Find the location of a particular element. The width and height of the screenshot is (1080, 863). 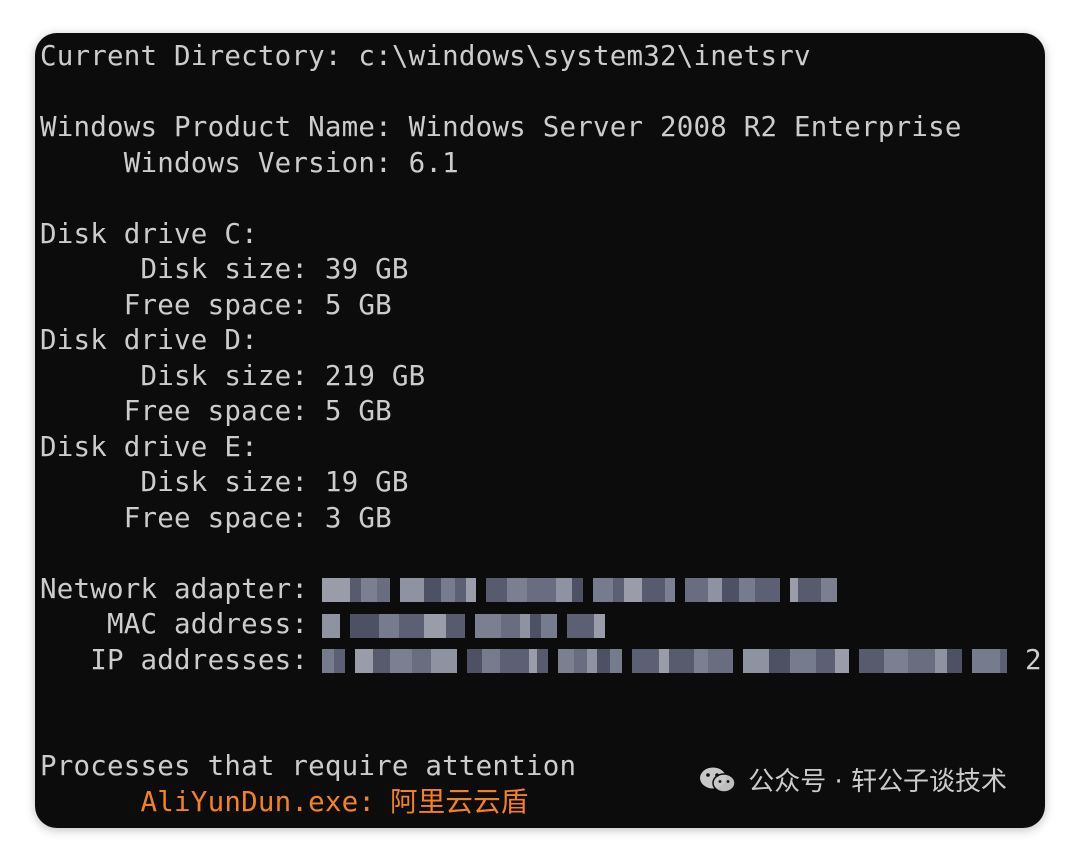

redacted-mac-address is located at coordinates (463, 626).